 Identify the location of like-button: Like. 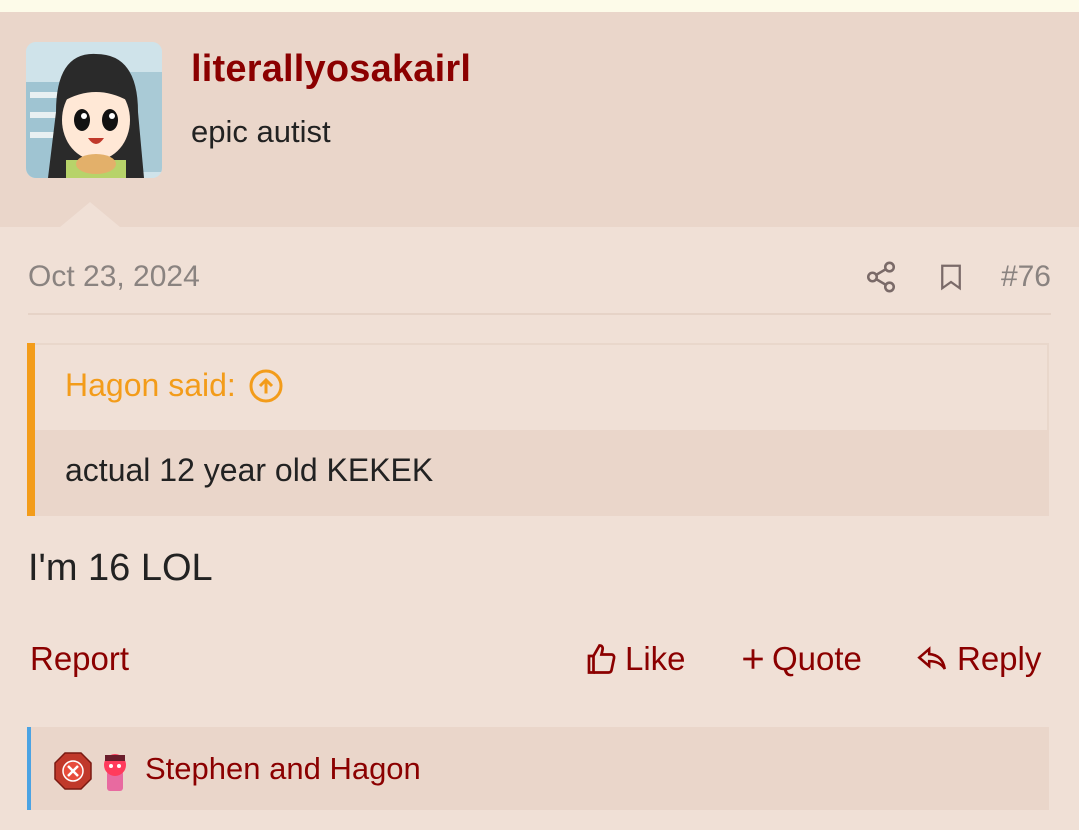
(634, 659).